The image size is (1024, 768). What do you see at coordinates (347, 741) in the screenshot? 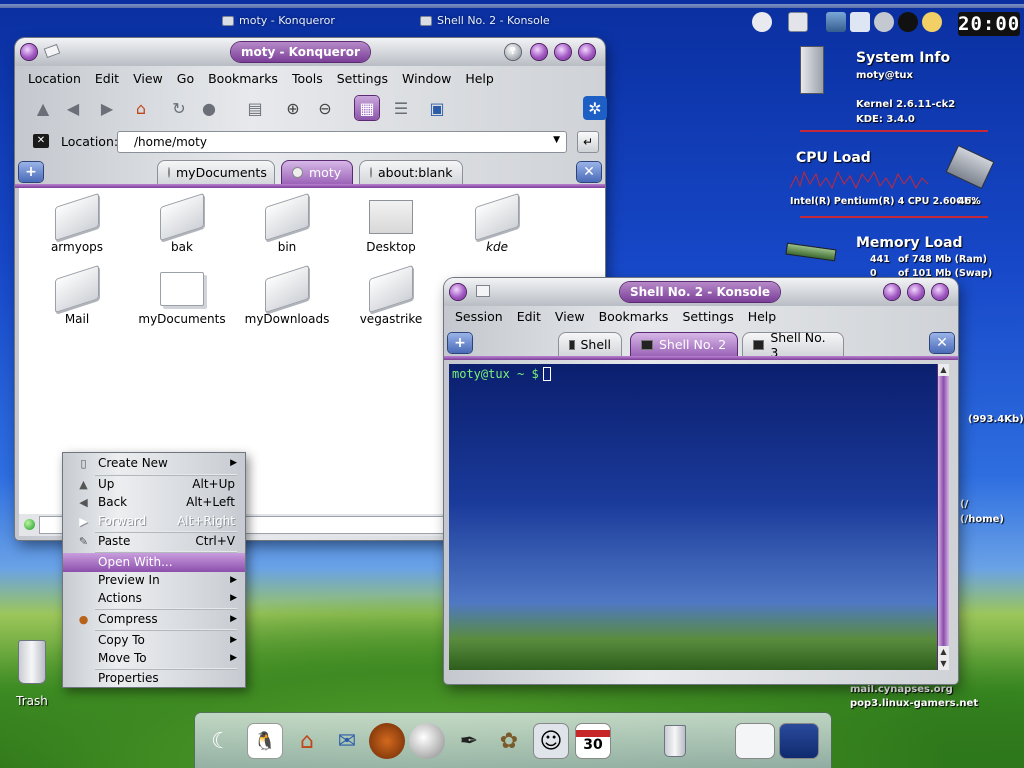
I see `mail-client-icon: ✉` at bounding box center [347, 741].